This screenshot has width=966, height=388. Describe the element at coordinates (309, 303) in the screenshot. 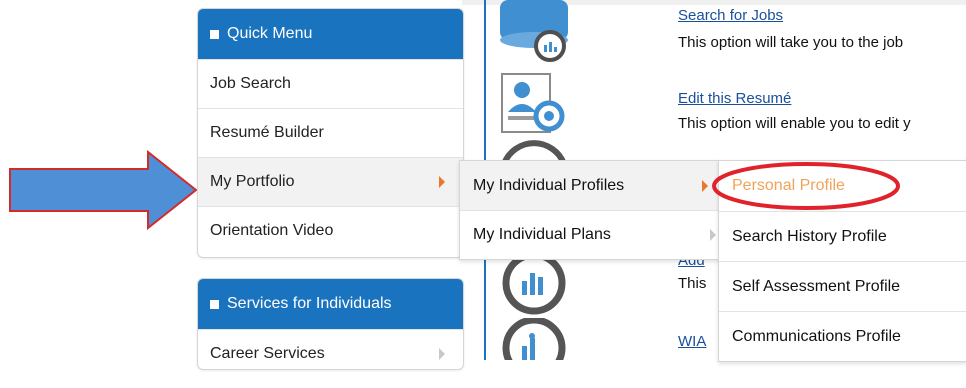

I see `services-title: Services for Individuals` at that location.